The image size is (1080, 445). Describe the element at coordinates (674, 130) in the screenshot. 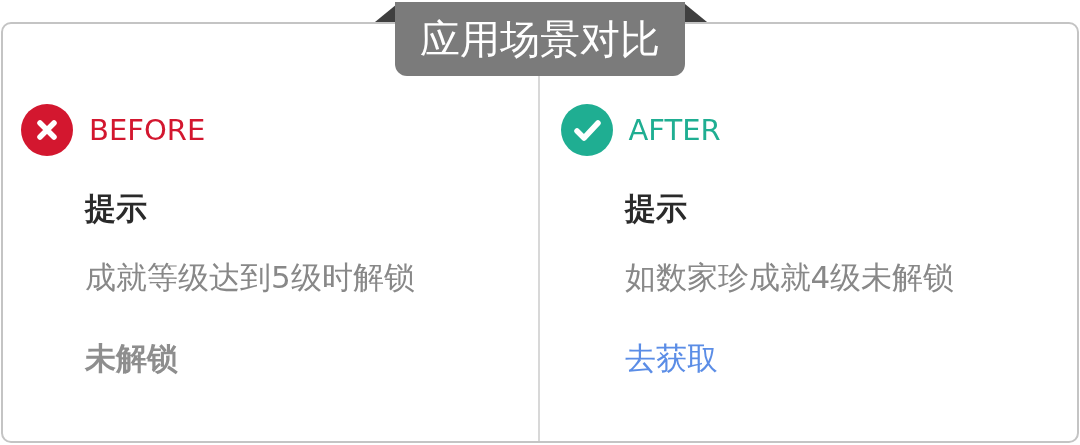

I see `section-label: AFTER` at that location.